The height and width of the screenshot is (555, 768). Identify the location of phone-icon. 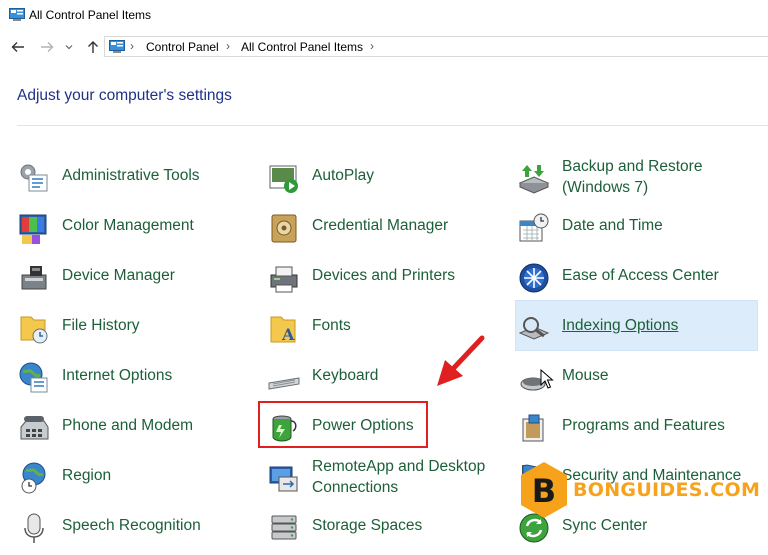
(34, 428).